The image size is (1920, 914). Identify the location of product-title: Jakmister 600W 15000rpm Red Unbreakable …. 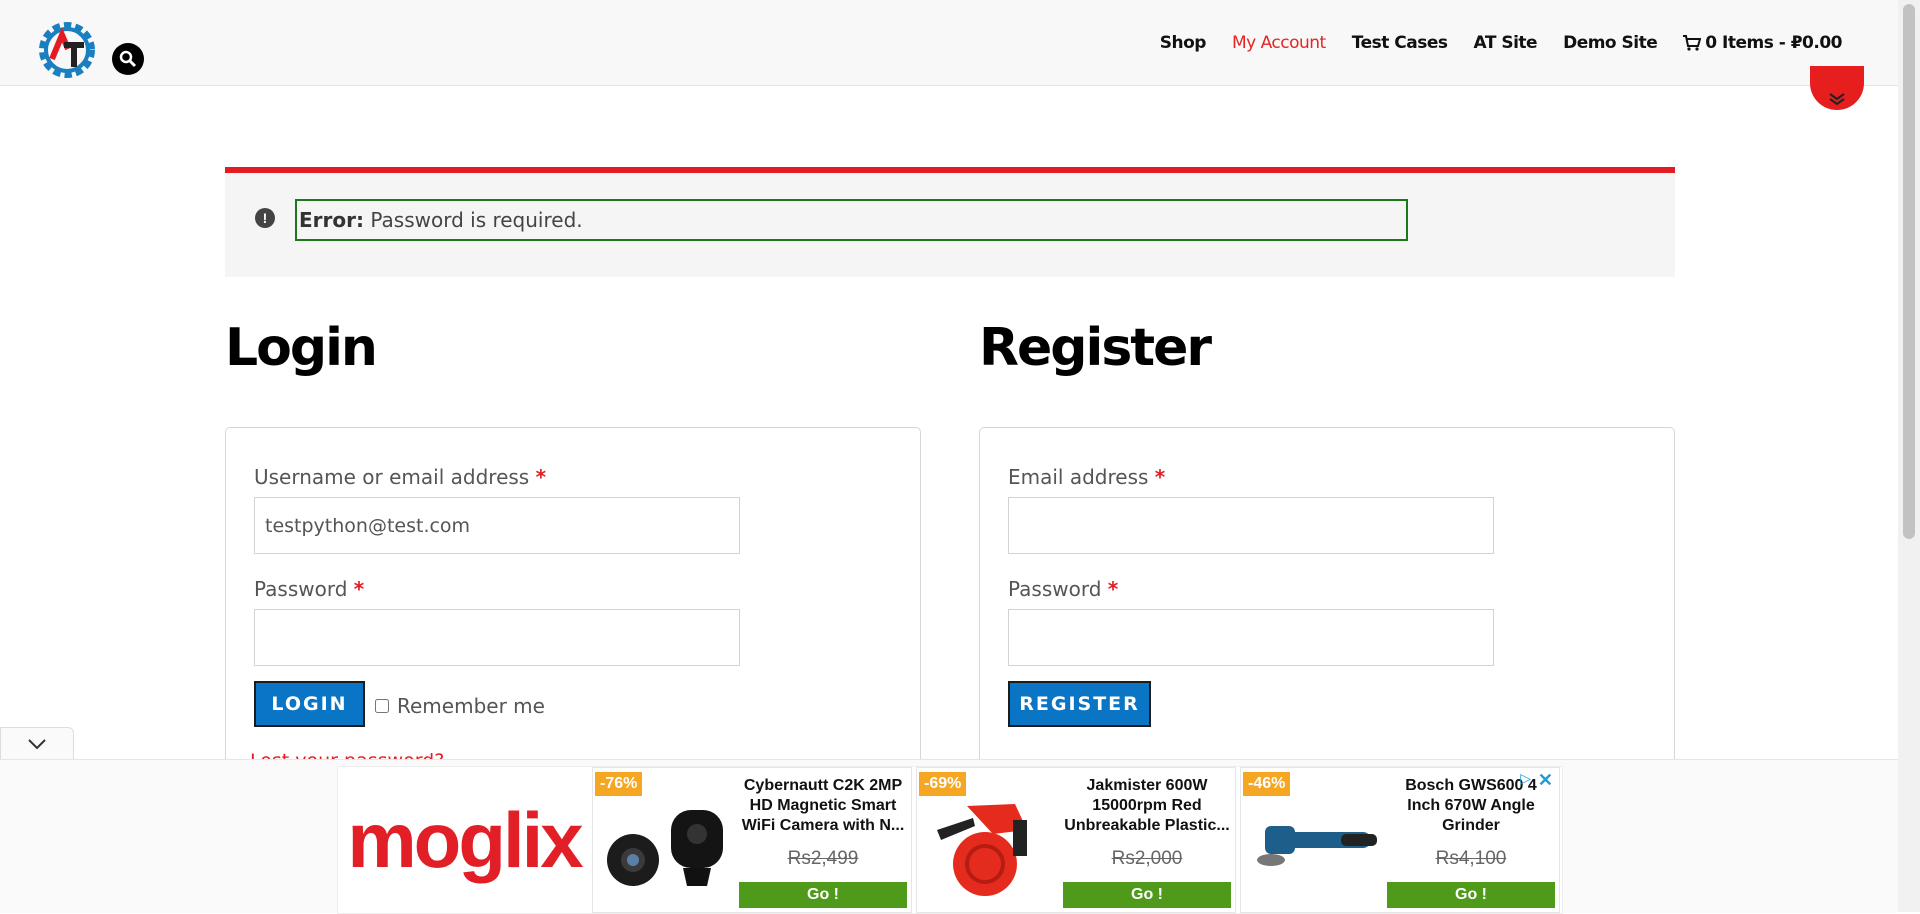
(1147, 805).